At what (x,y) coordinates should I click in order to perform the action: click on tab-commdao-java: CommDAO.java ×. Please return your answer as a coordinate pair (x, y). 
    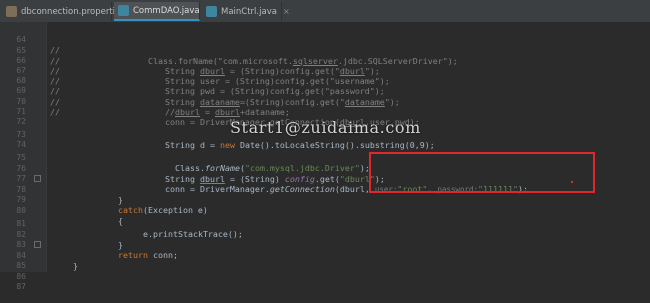
    Looking at the image, I should click on (163, 11).